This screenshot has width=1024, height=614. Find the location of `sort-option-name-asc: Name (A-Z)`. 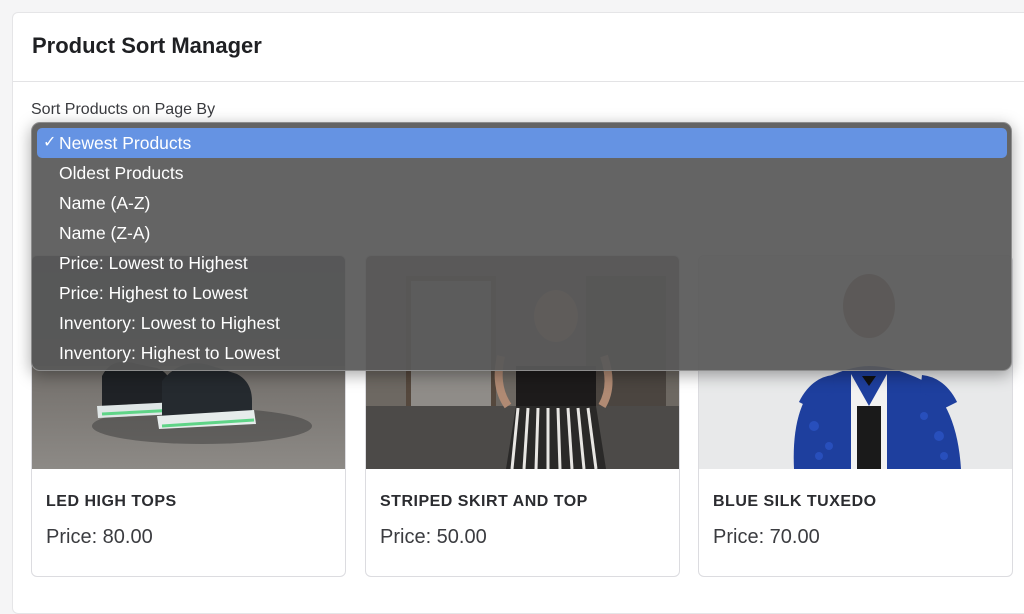

sort-option-name-asc: Name (A-Z) is located at coordinates (522, 203).